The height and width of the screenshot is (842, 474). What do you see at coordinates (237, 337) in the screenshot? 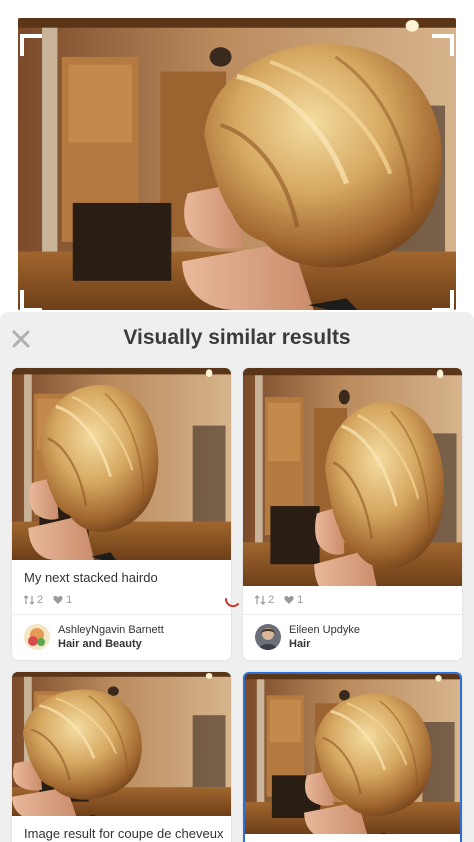
I see `sheet-title: Visually similar results` at bounding box center [237, 337].